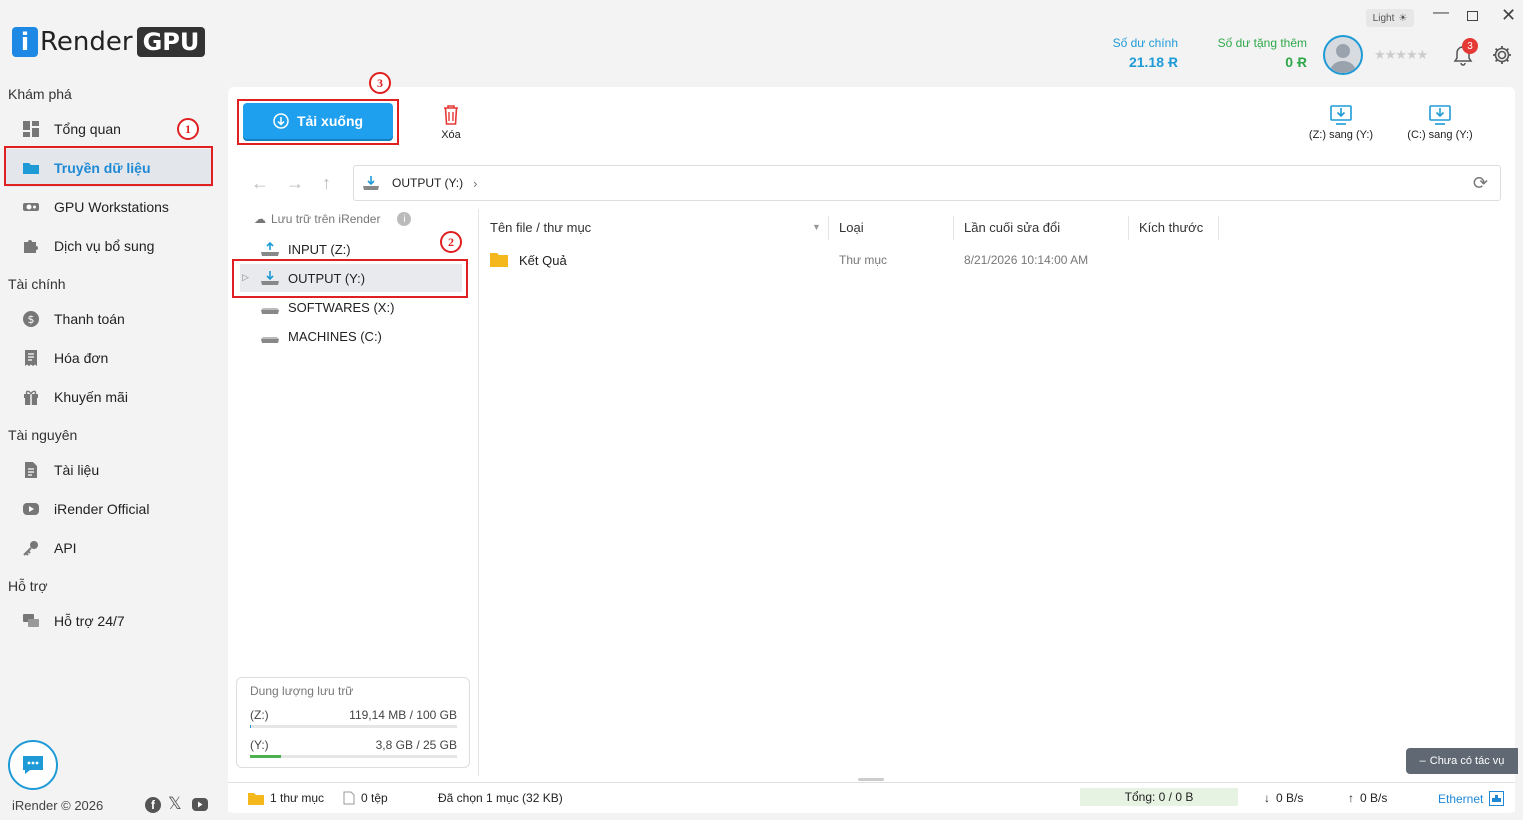 The height and width of the screenshot is (820, 1523). I want to click on sidebar-item-hoa-don: Hóa đơn, so click(109, 358).